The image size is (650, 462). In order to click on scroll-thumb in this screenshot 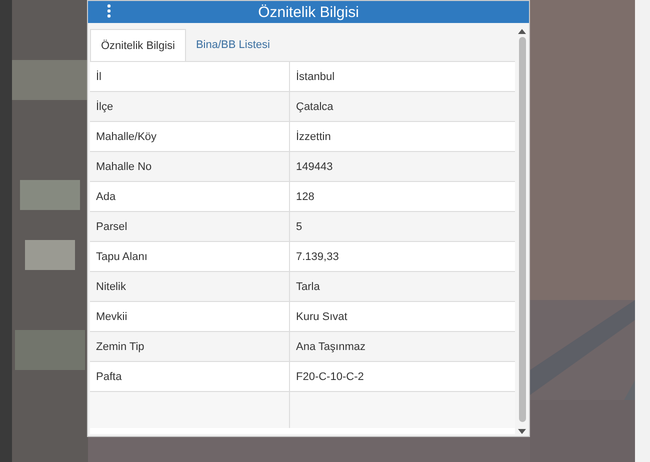, I will do `click(522, 229)`.